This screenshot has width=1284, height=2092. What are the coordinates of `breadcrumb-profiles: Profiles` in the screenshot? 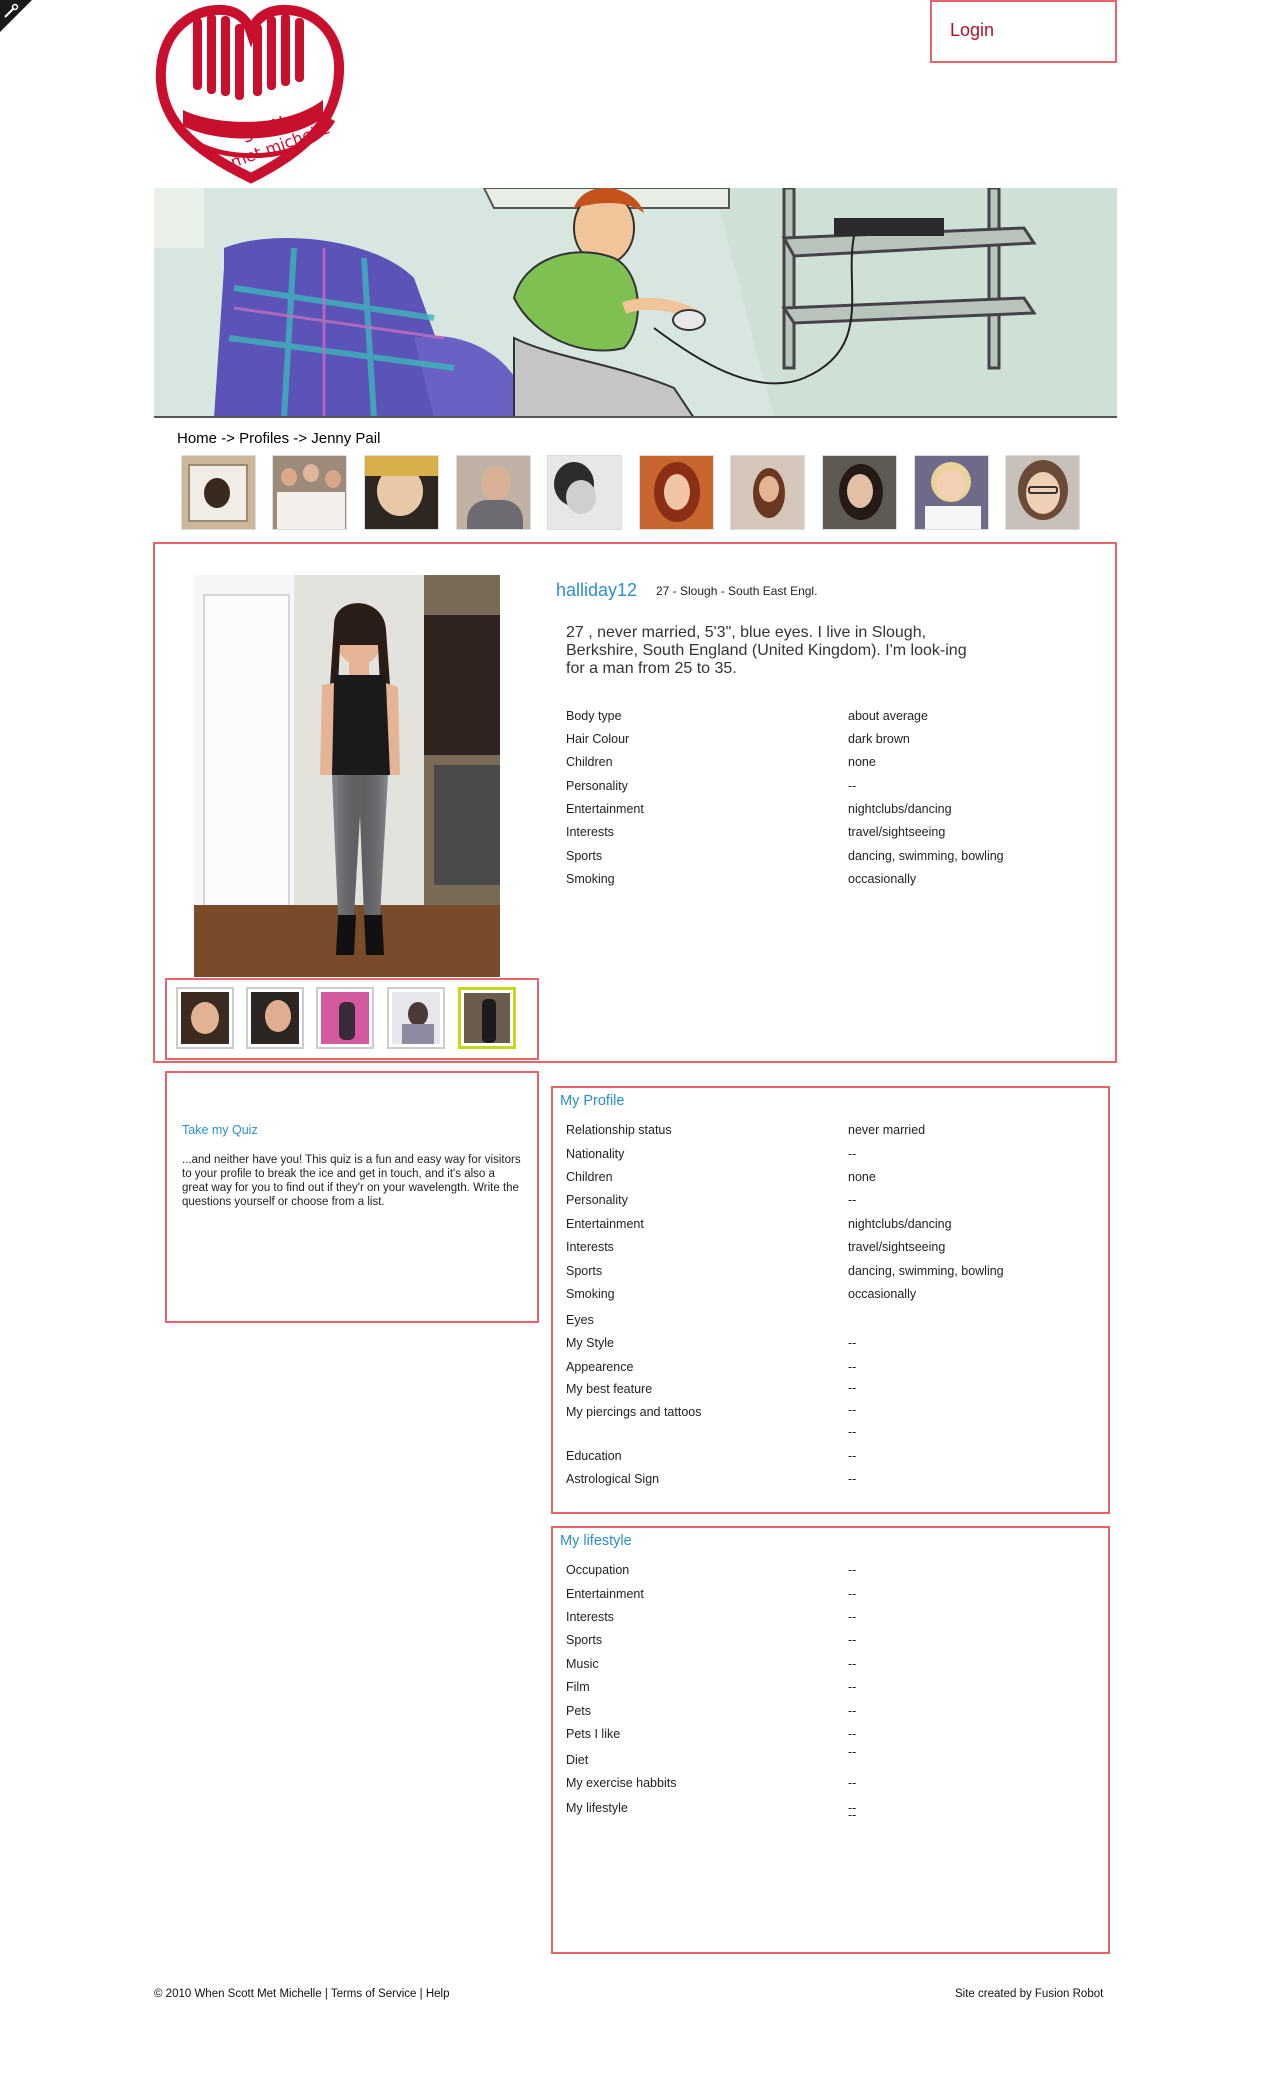 It's located at (264, 438).